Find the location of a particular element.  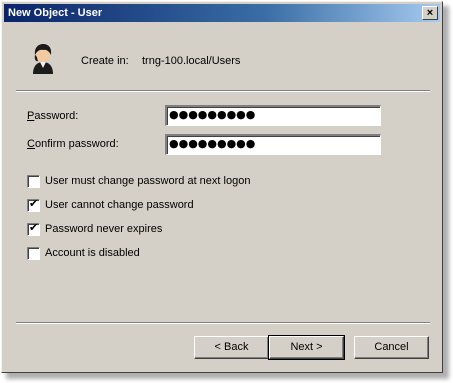

password-label-text: assword: is located at coordinates (56, 116).